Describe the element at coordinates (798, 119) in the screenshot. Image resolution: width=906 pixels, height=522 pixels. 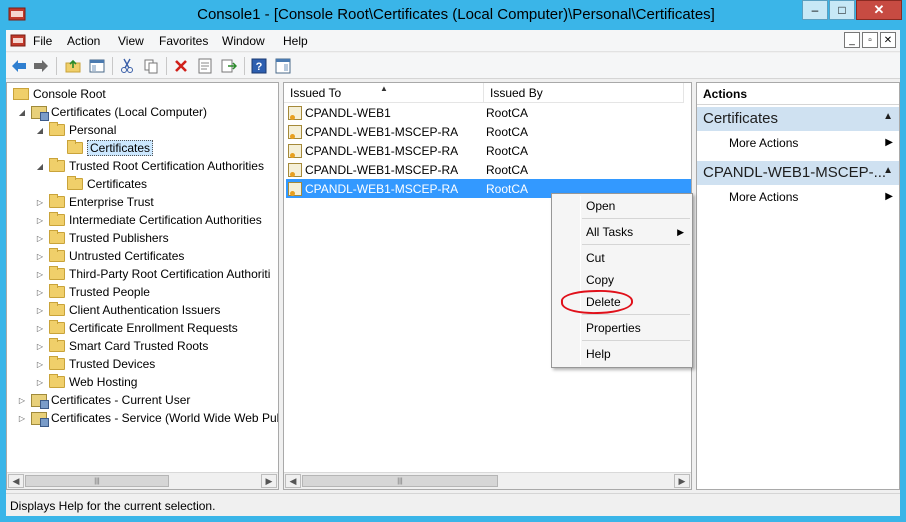
I see `actions-section-certificates: Certificates ▲` at that location.